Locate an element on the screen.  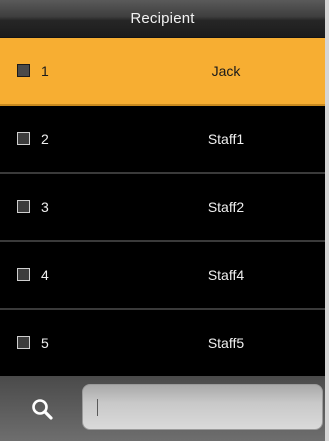
screen-bezel is located at coordinates (327, 220).